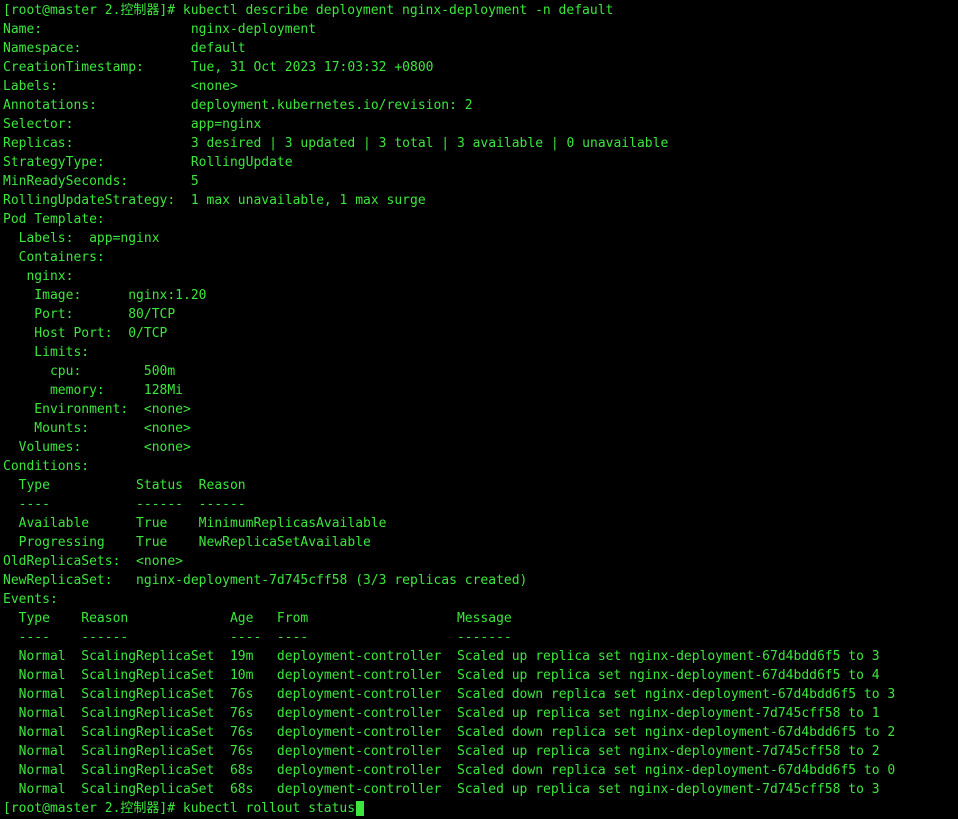 This screenshot has height=819, width=958. Describe the element at coordinates (265, 808) in the screenshot. I see `command-input: kubectl rollout status` at that location.